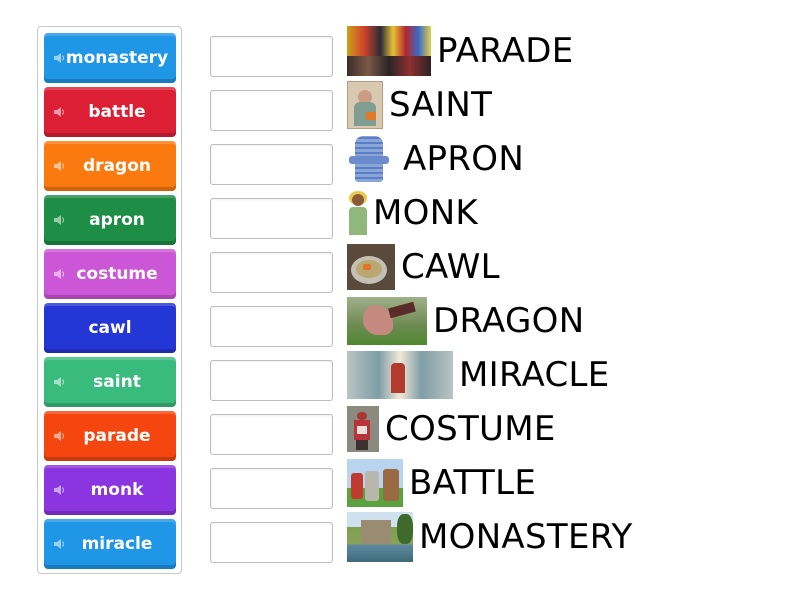  I want to click on tile-miracle: miracle, so click(110, 544).